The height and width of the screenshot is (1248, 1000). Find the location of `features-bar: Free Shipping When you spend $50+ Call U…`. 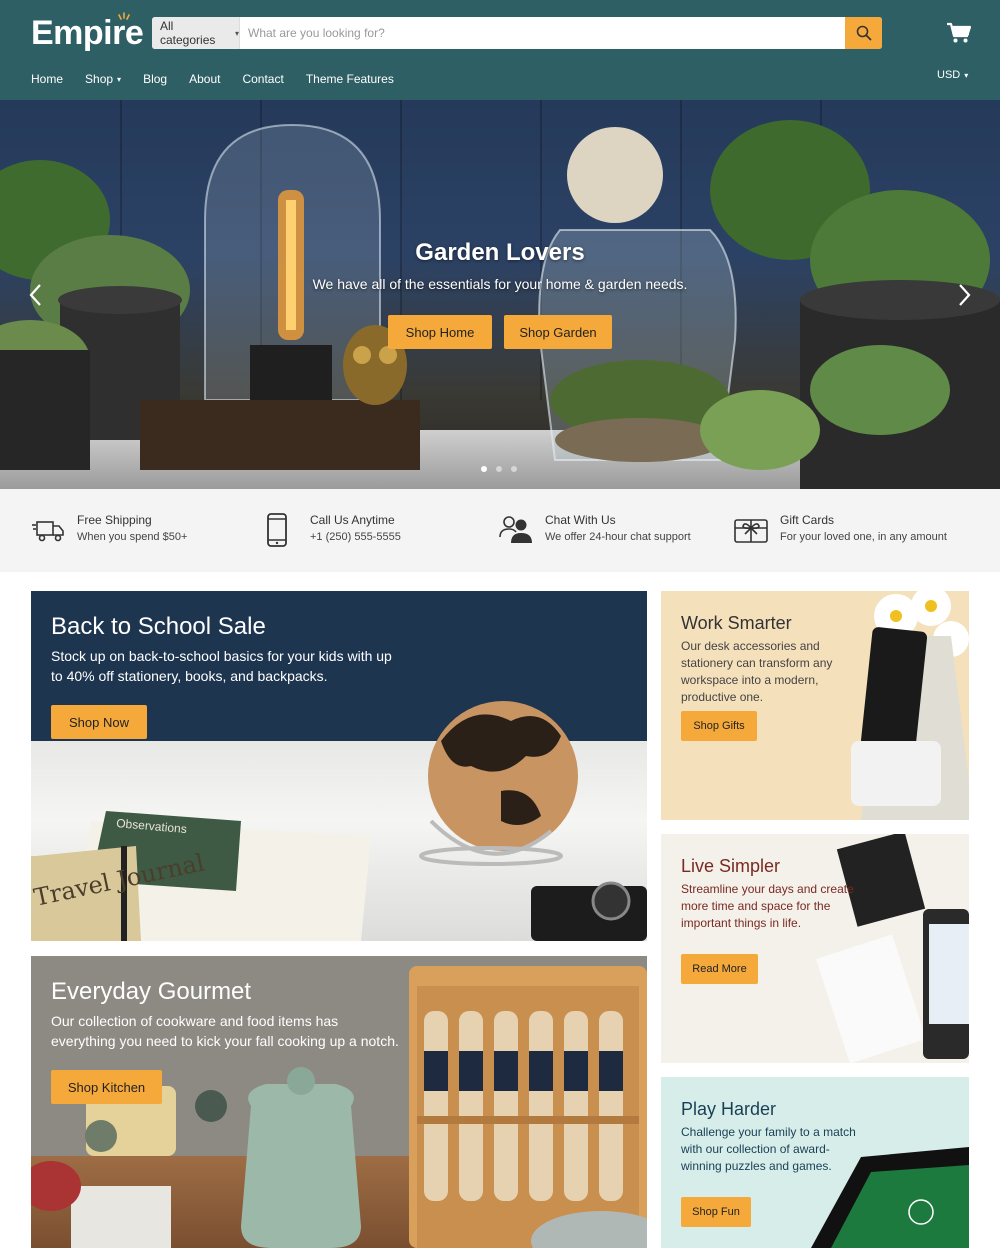

features-bar: Free Shipping When you spend $50+ Call U… is located at coordinates (500, 530).